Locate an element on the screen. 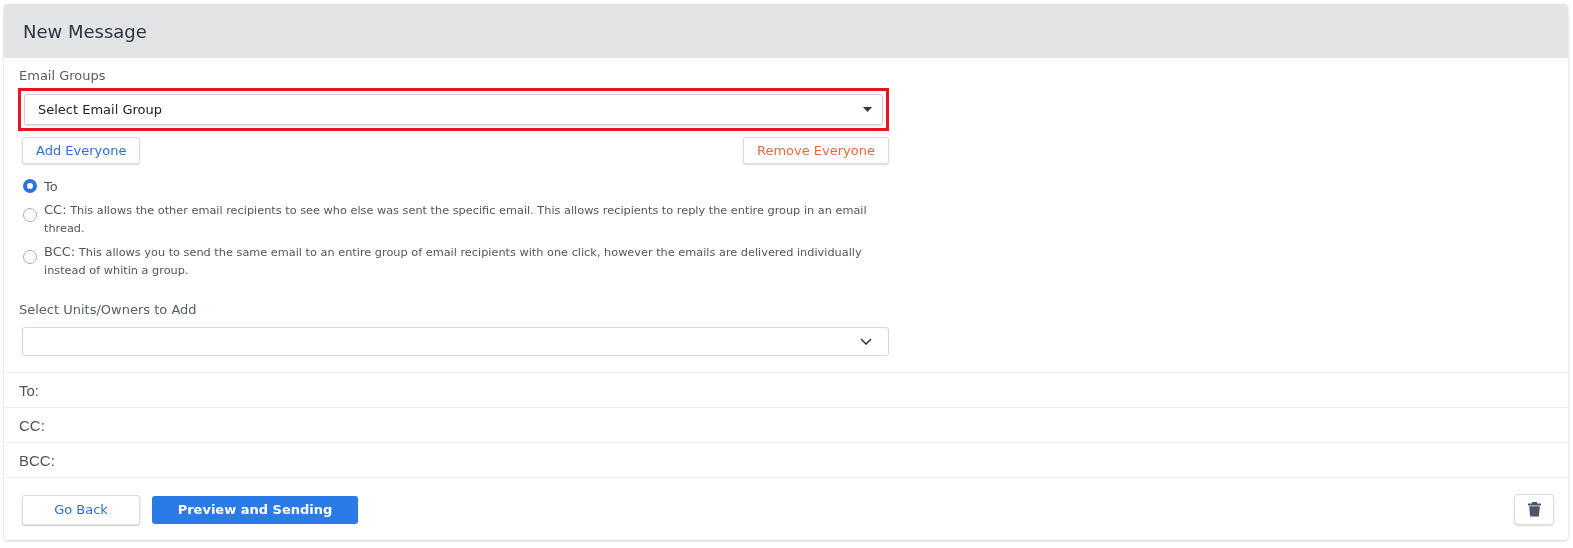 This screenshot has width=1573, height=548. units-select is located at coordinates (455, 341).